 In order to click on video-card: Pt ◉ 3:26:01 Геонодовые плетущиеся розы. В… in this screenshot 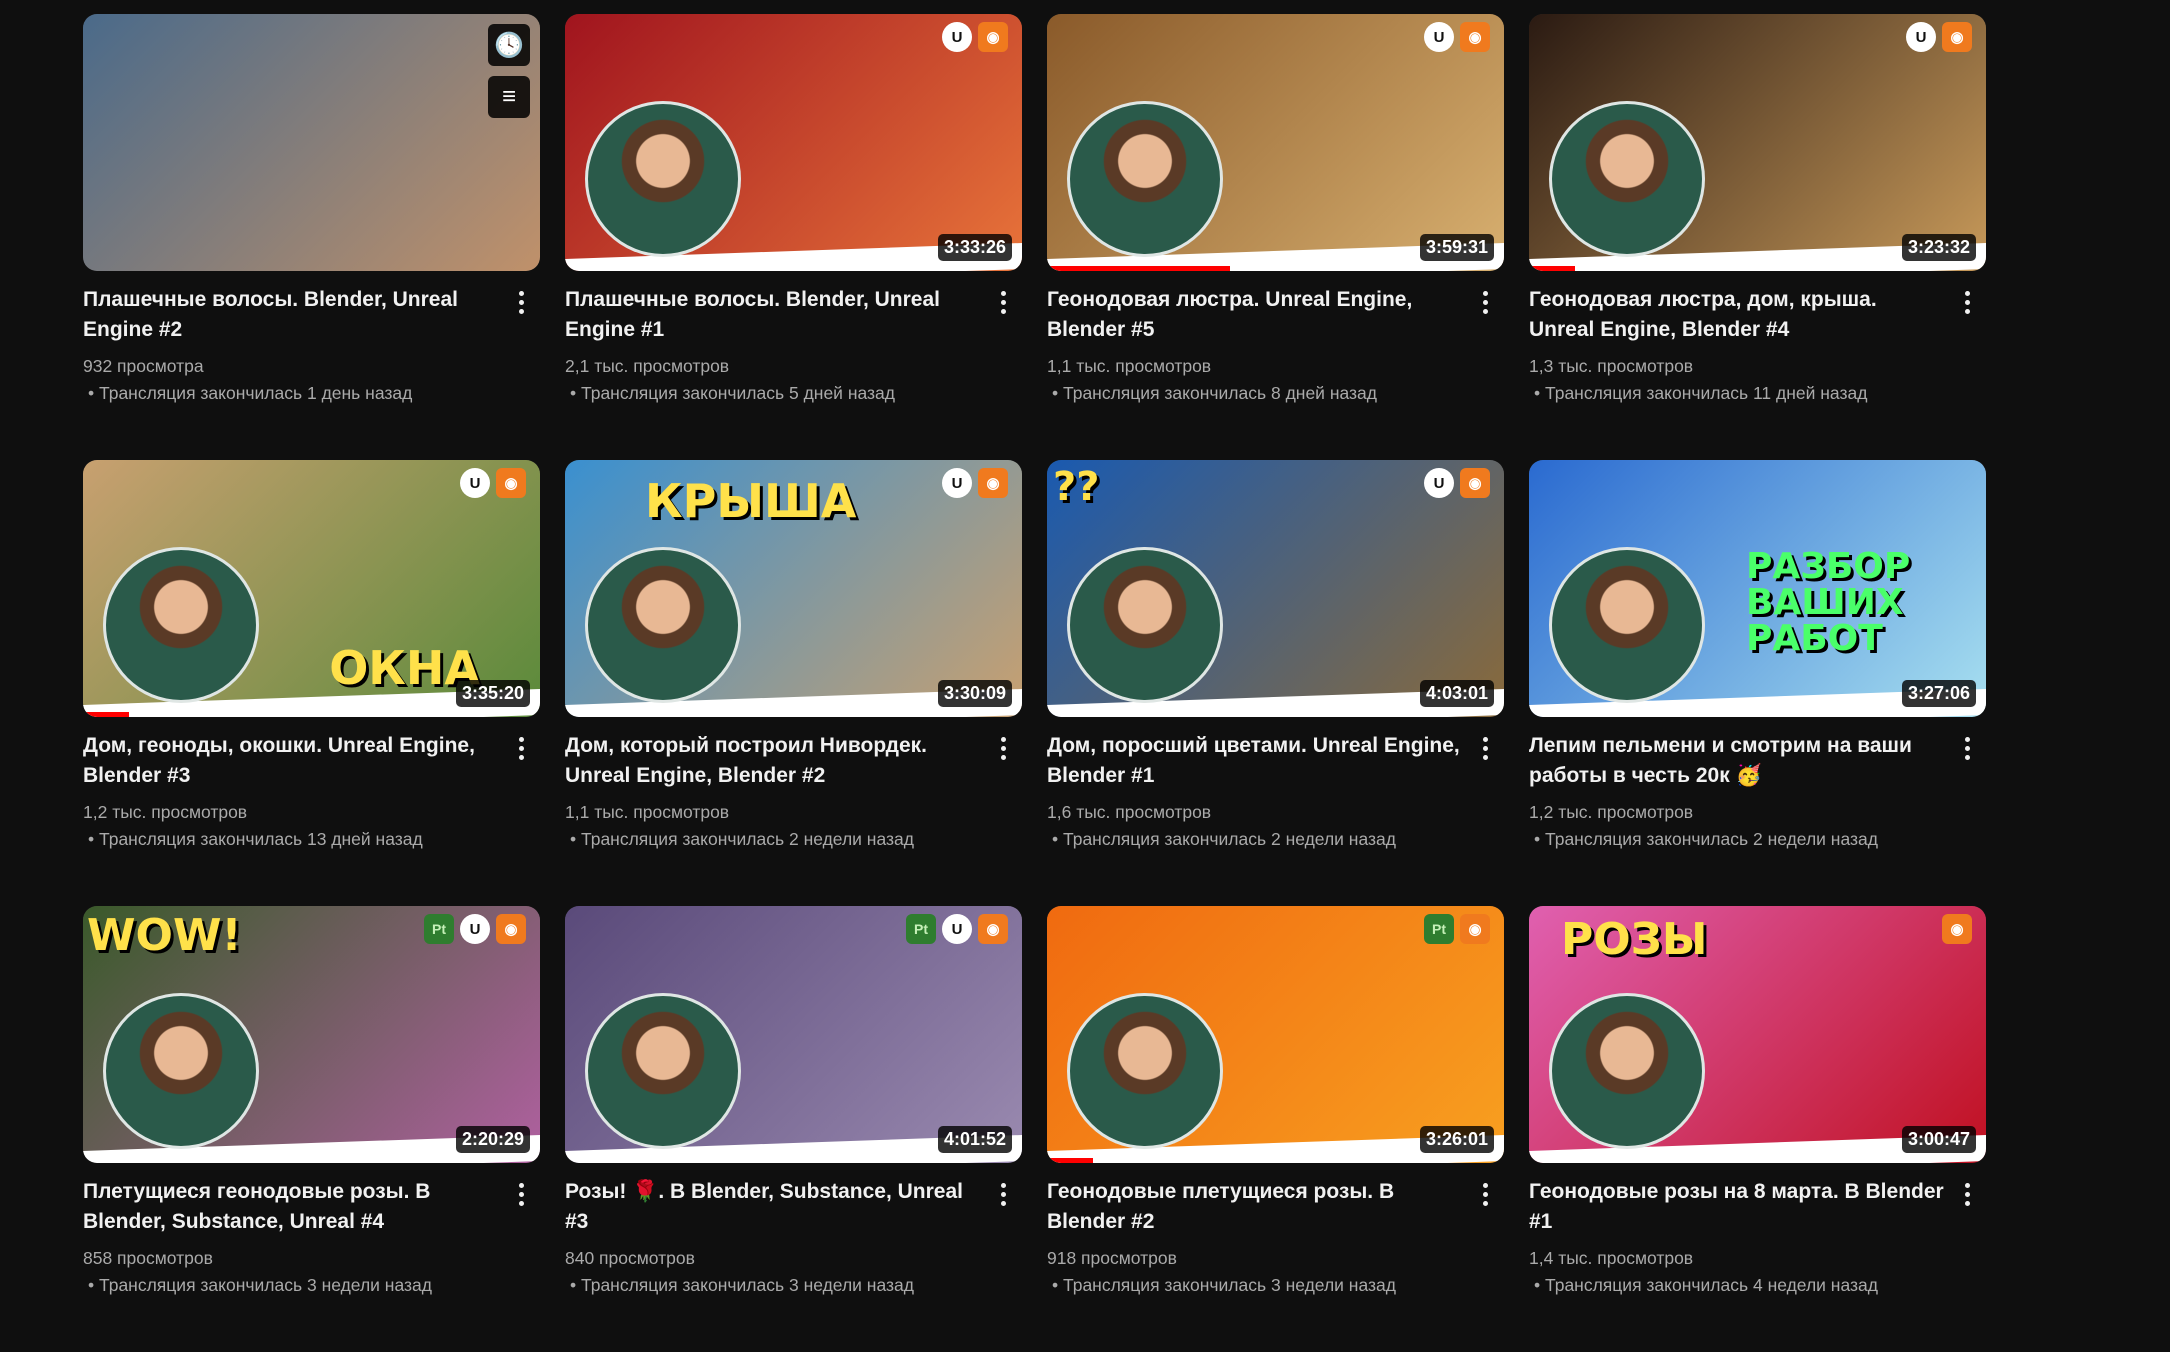, I will do `click(1275, 1129)`.